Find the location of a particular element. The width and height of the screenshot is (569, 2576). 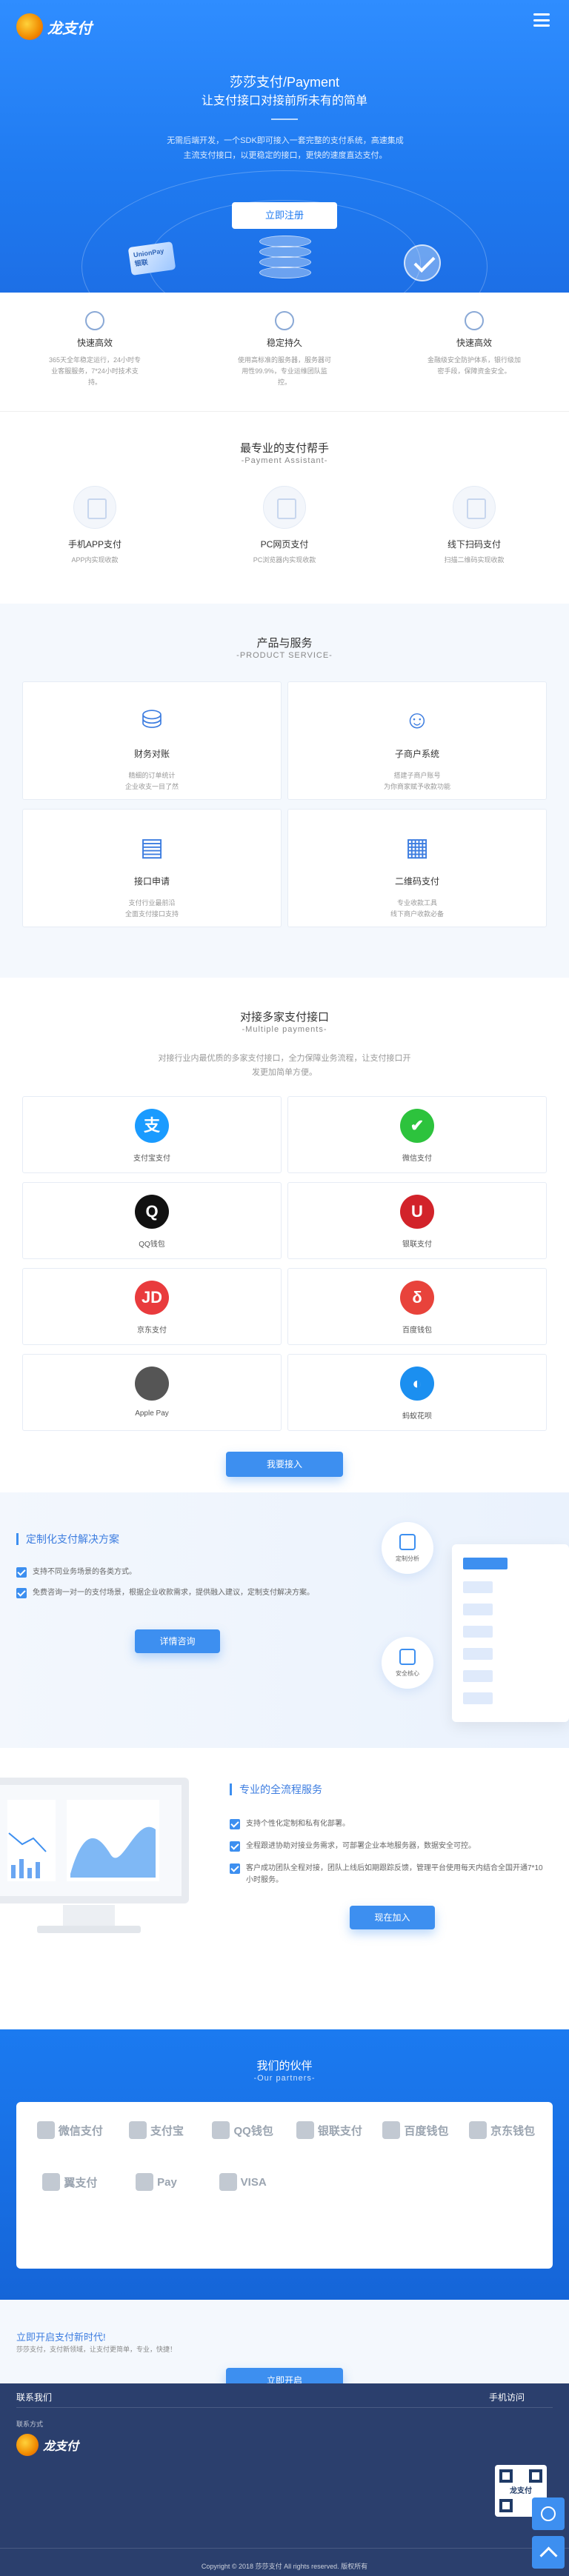

footer-logo: 龙支付 is located at coordinates (47, 2445).